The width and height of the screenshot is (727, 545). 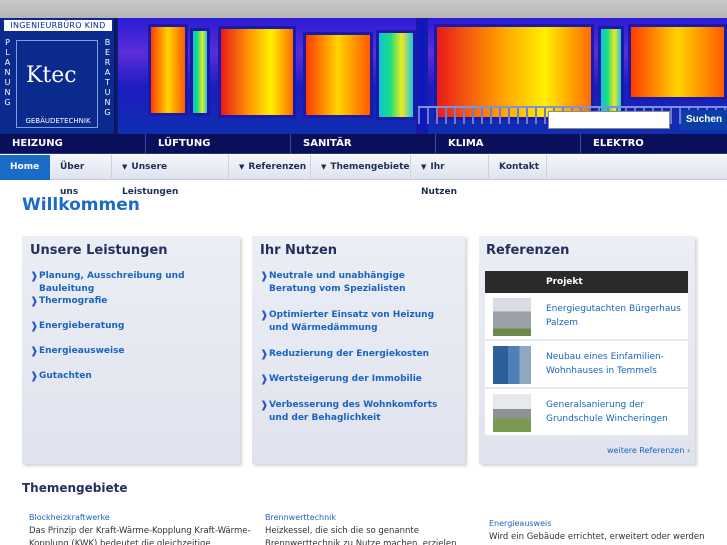 What do you see at coordinates (75, 488) in the screenshot?
I see `themengebiete-title: Themengebiete` at bounding box center [75, 488].